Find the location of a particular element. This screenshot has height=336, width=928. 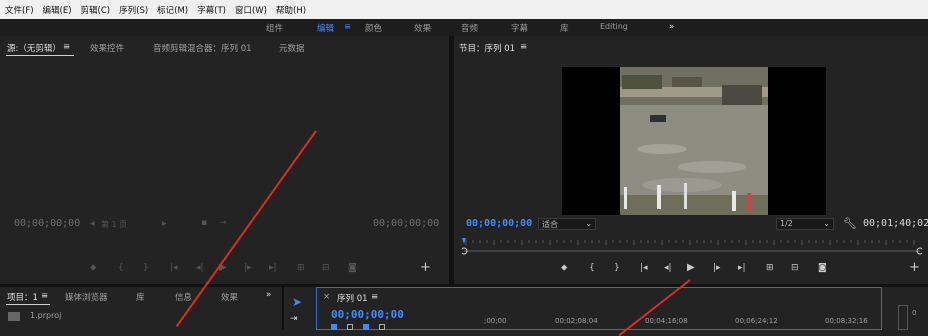

ruler-label: 00;04;16;08 is located at coordinates (666, 321).